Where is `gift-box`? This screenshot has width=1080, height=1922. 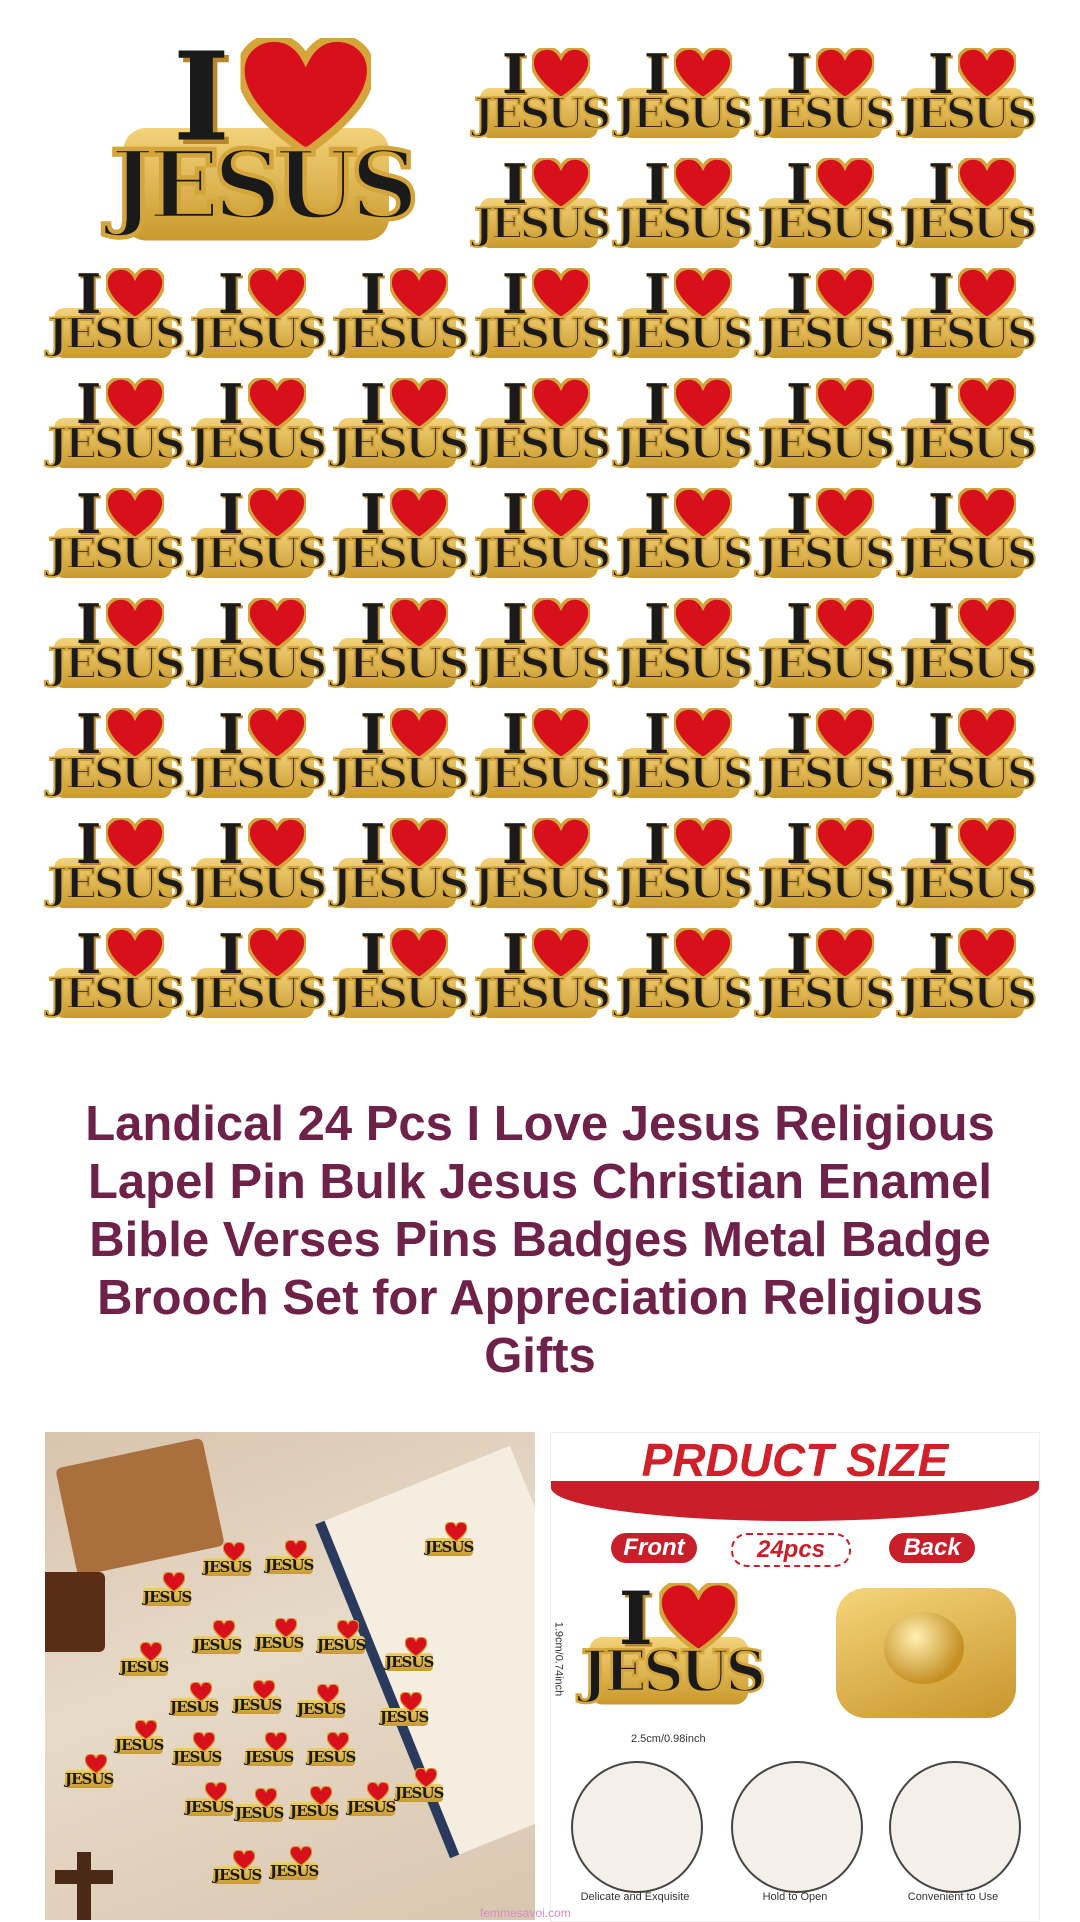 gift-box is located at coordinates (140, 1507).